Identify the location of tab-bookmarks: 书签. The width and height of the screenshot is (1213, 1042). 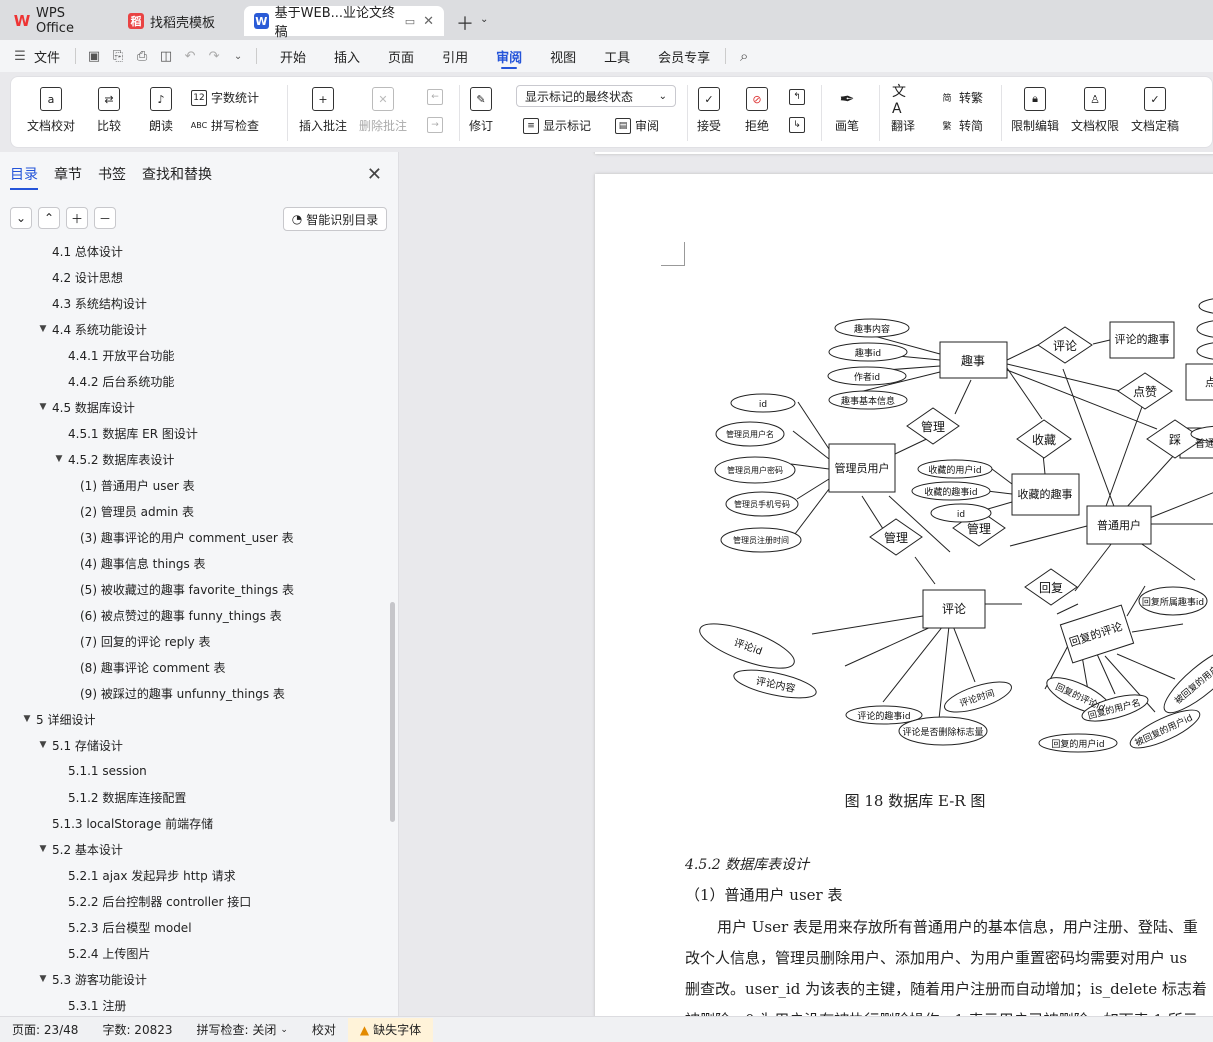
(112, 177).